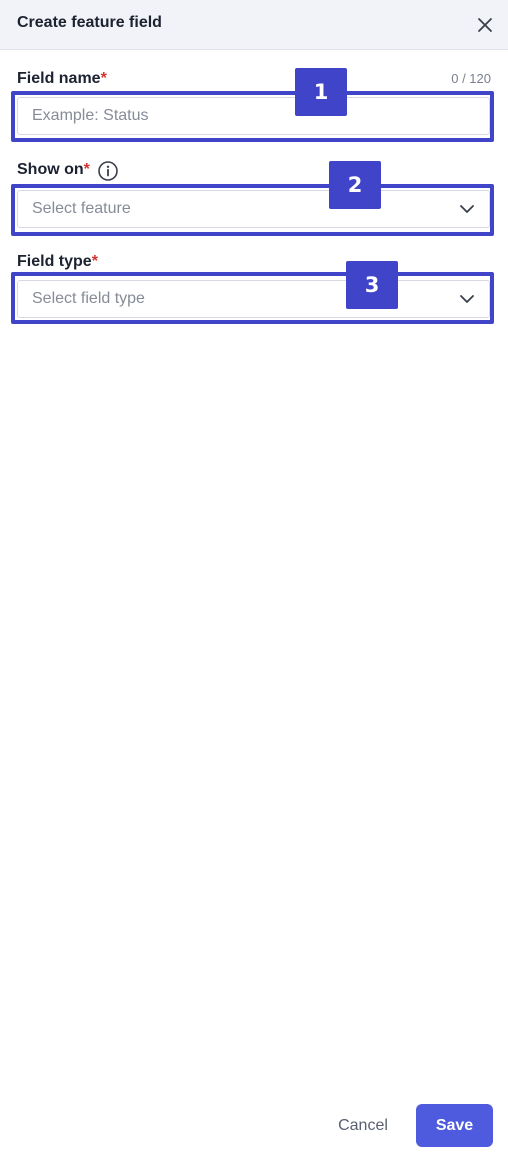 This screenshot has width=508, height=1166. Describe the element at coordinates (321, 92) in the screenshot. I see `annotation-badge-1: 1` at that location.